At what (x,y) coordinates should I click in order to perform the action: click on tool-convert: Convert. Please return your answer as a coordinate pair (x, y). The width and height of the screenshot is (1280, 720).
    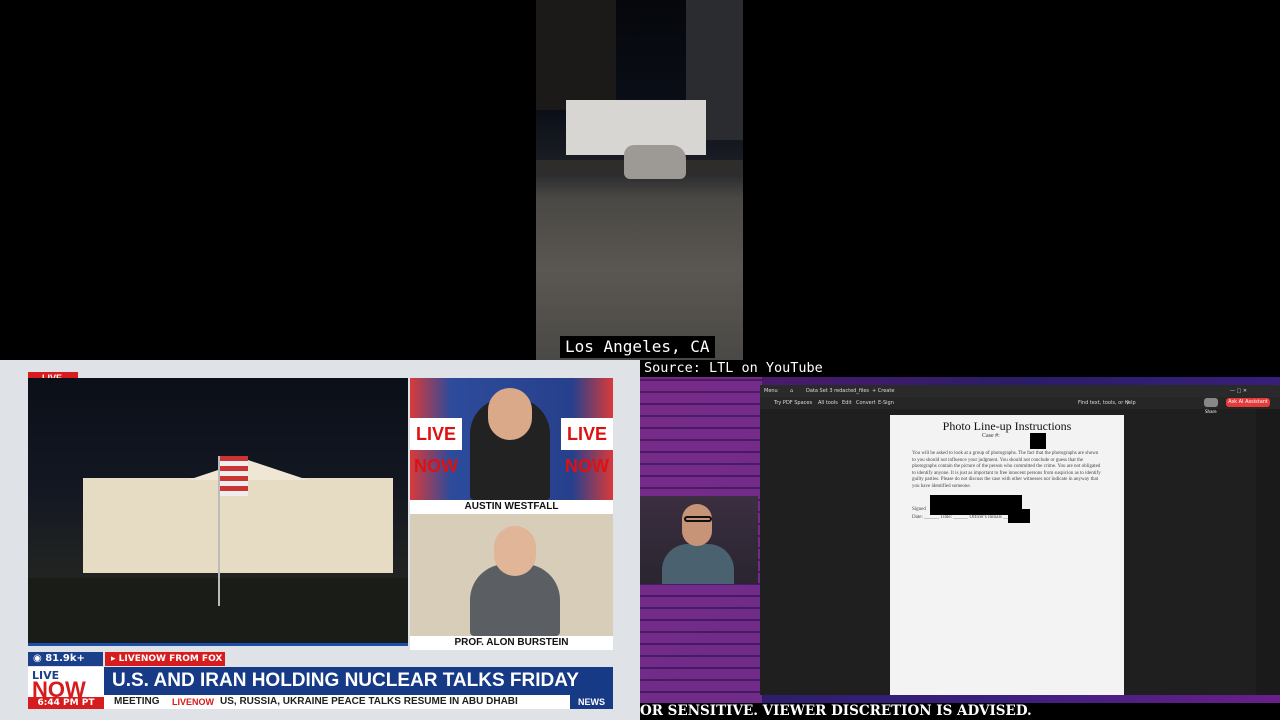
    Looking at the image, I should click on (866, 403).